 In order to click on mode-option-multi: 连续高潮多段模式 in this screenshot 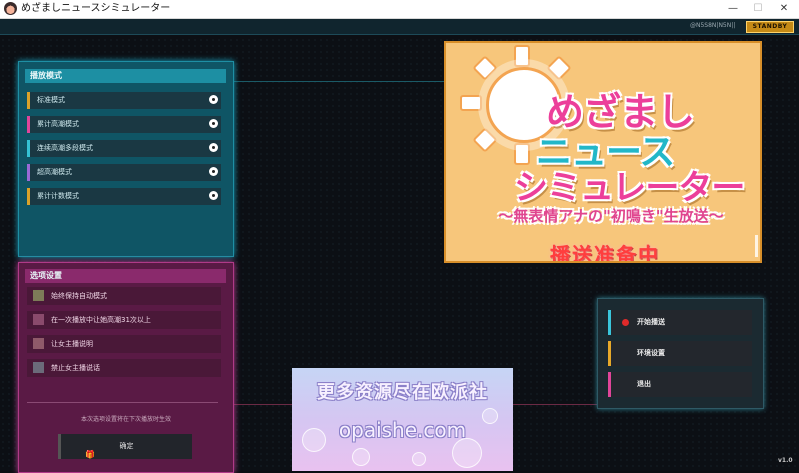, I will do `click(124, 148)`.